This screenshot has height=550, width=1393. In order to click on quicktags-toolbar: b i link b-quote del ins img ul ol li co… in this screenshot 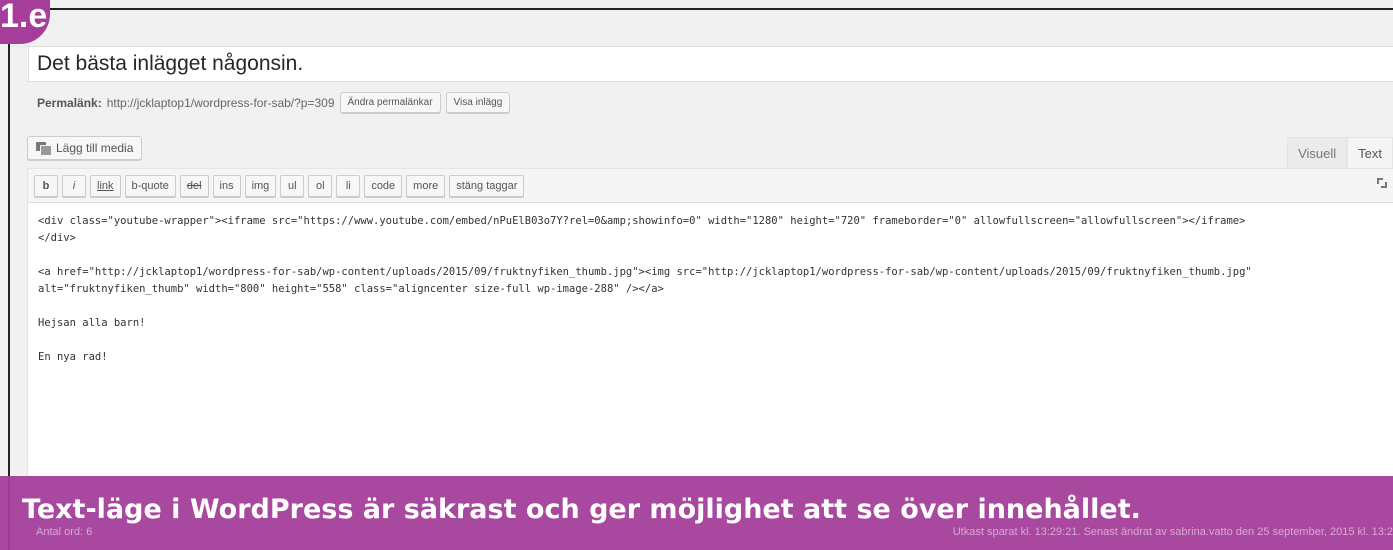, I will do `click(710, 186)`.